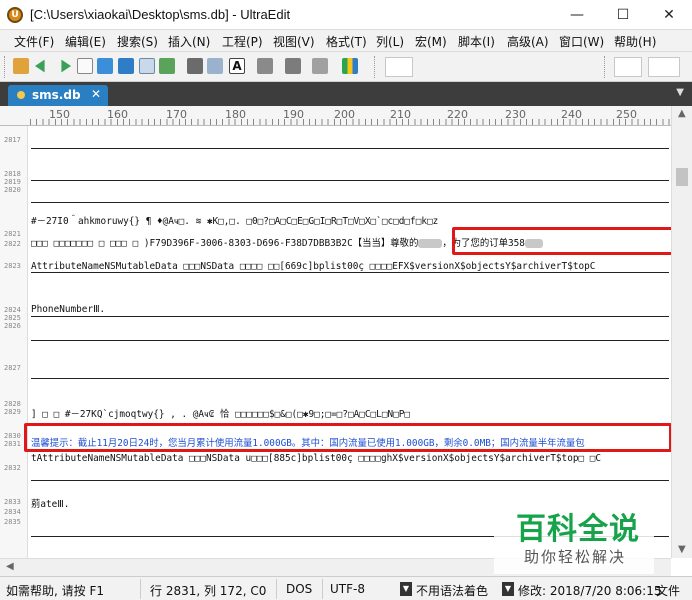  What do you see at coordinates (40, 66) in the screenshot?
I see `back-icon` at bounding box center [40, 66].